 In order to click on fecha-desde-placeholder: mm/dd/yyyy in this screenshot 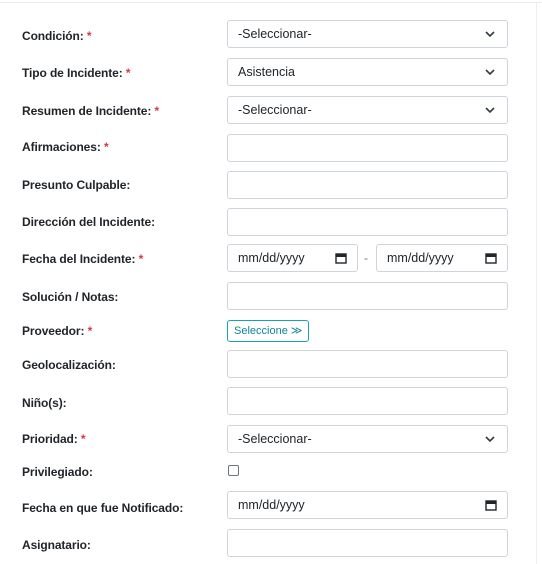, I will do `click(271, 258)`.